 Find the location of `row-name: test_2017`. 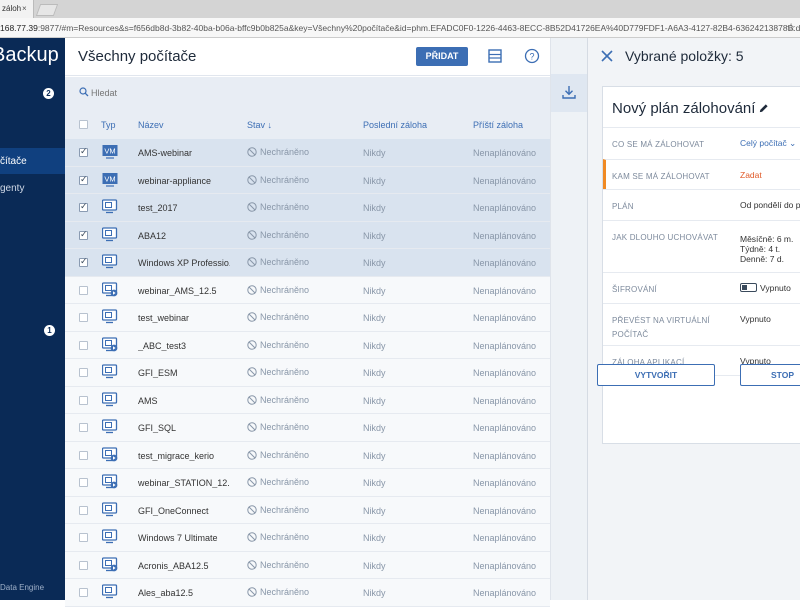

row-name: test_2017 is located at coordinates (158, 208).